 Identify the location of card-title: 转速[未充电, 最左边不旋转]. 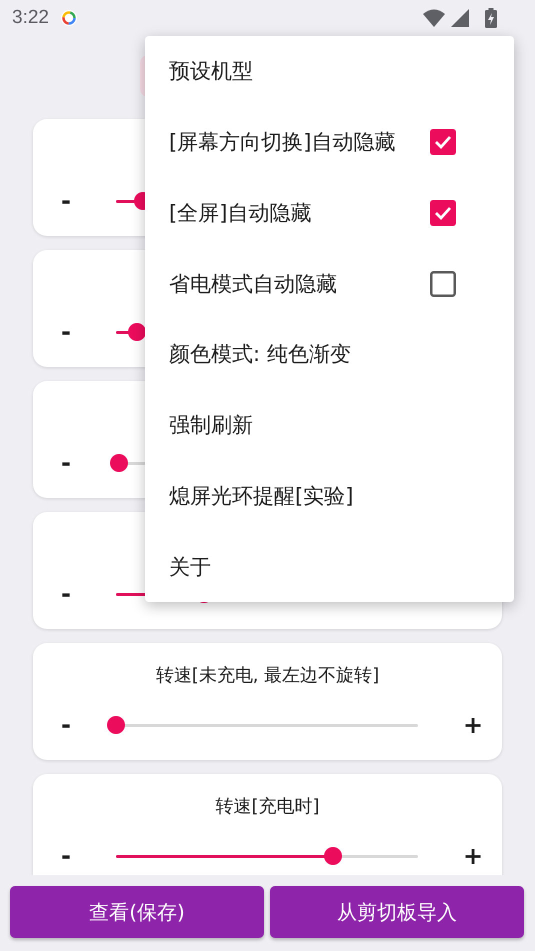
(268, 675).